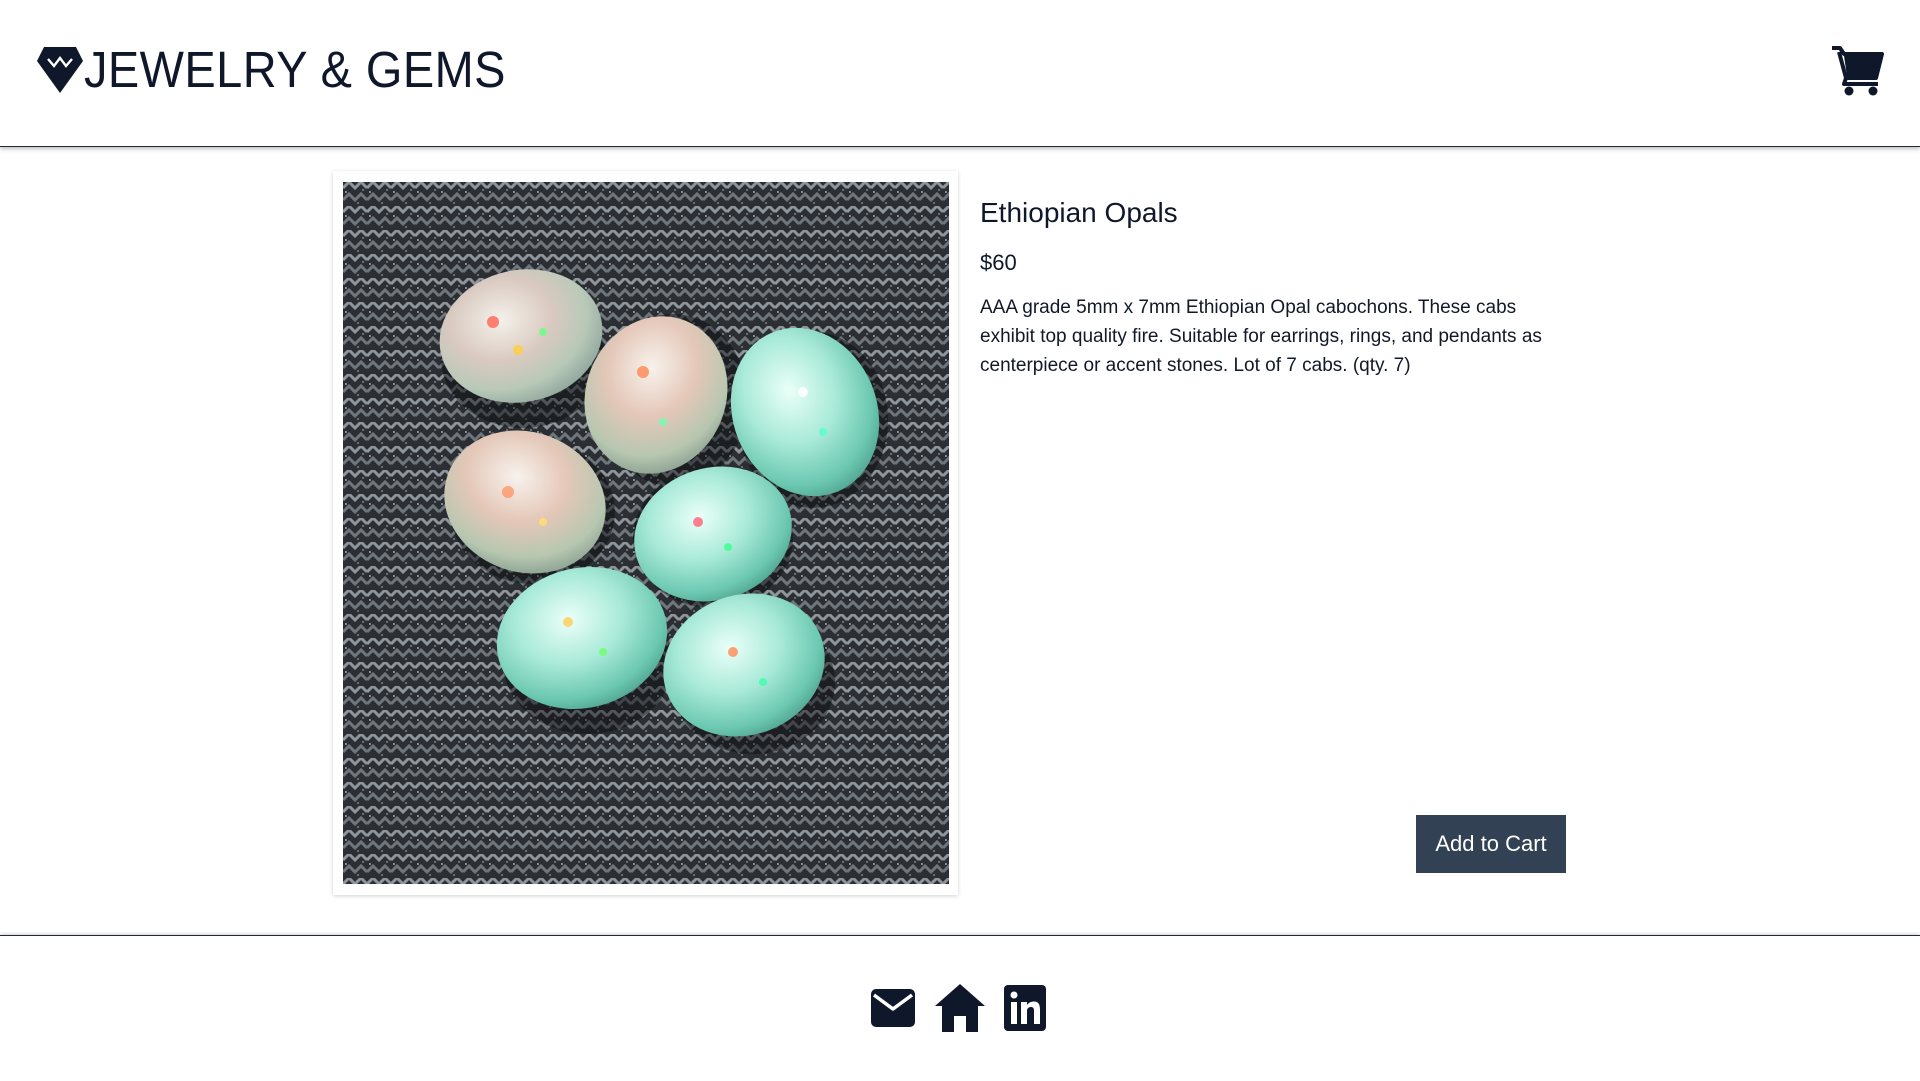  I want to click on email-link, so click(893, 1010).